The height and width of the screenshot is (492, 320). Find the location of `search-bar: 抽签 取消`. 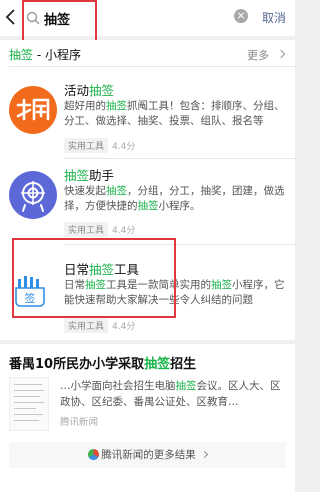

search-bar: 抽签 取消 is located at coordinates (147, 18).